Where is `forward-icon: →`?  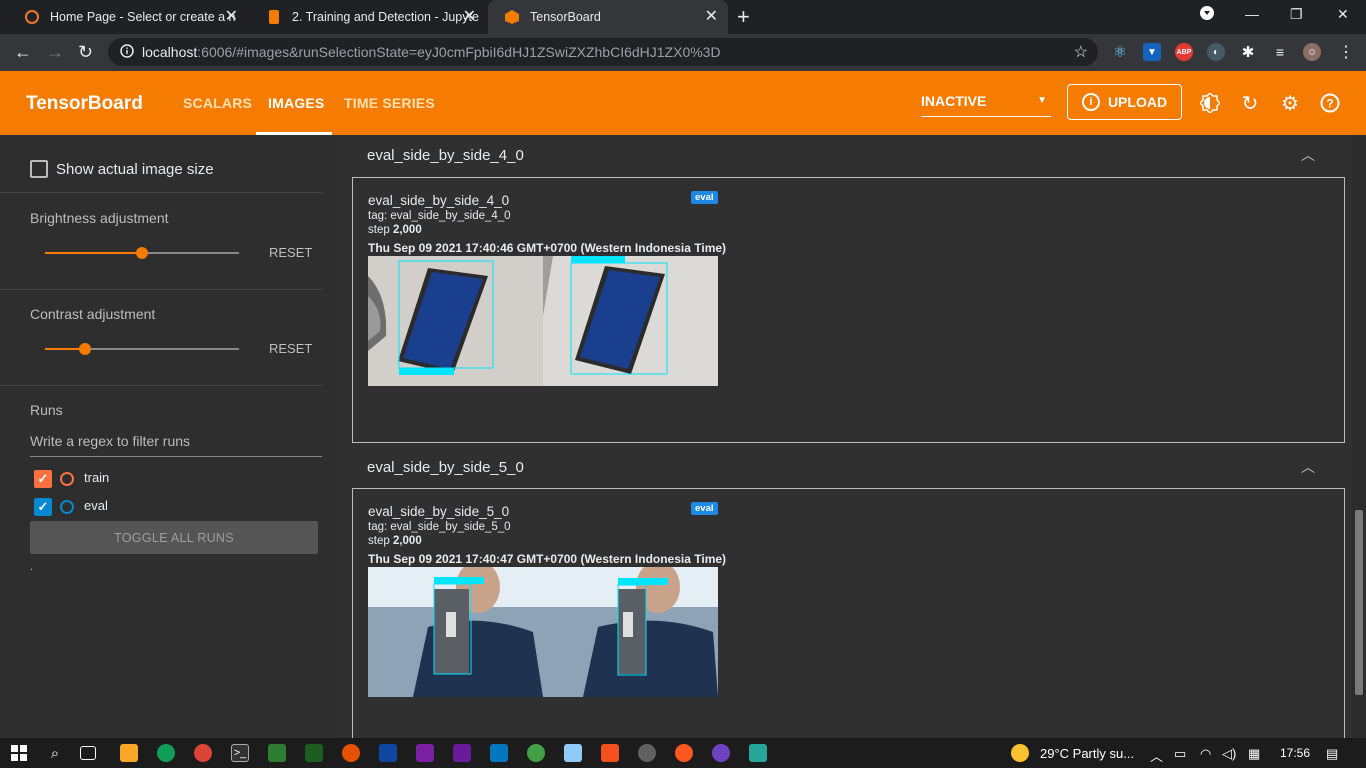
forward-icon: → is located at coordinates (55, 52).